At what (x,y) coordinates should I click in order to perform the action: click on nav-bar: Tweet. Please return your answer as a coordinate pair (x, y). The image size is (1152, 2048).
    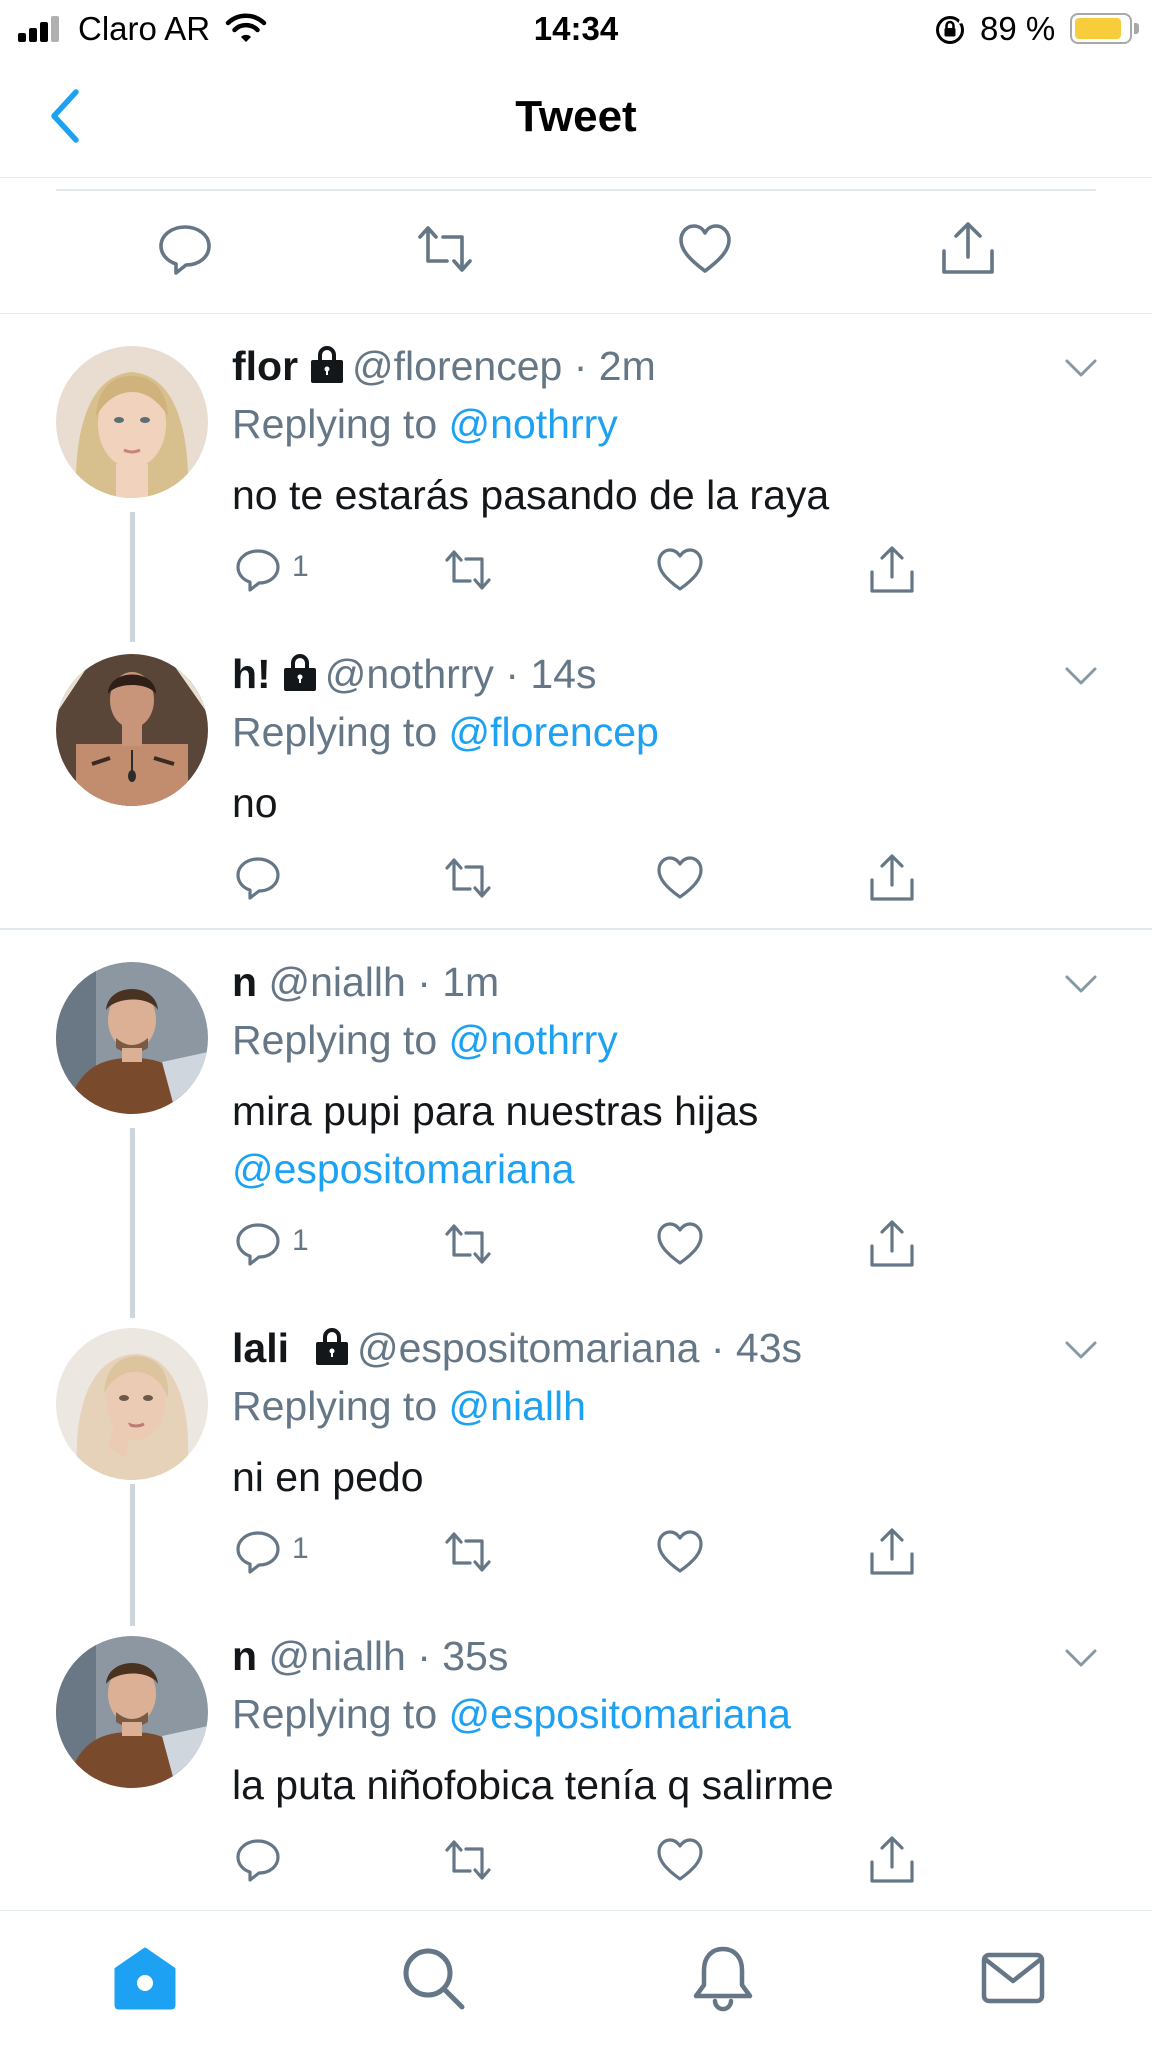
    Looking at the image, I should click on (576, 118).